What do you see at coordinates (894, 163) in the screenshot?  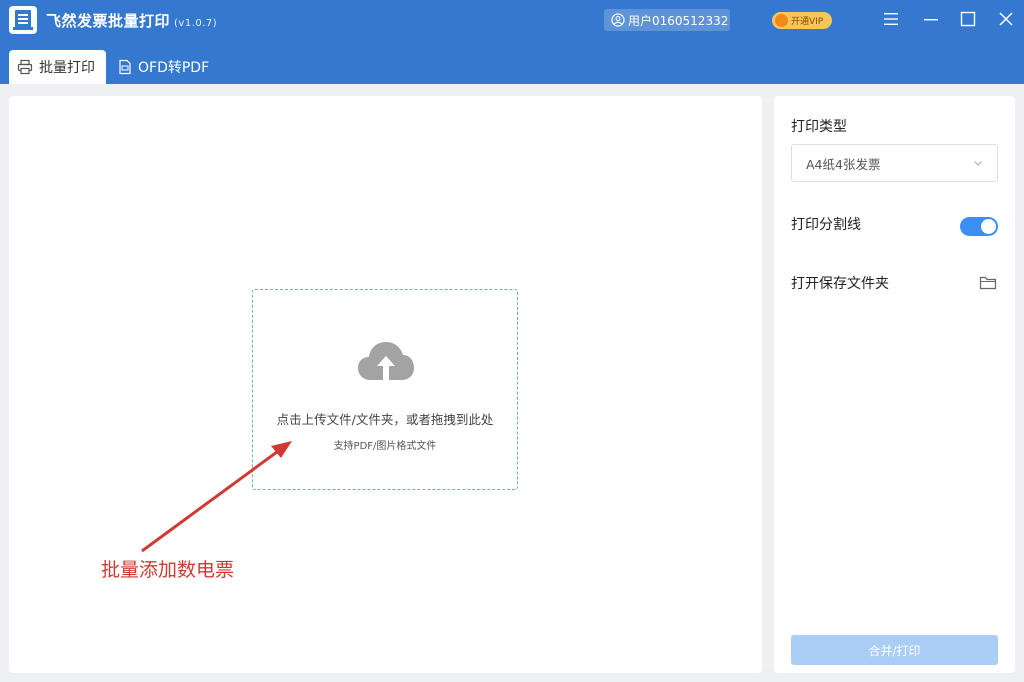 I see `print-type-select: A4纸4张发票` at bounding box center [894, 163].